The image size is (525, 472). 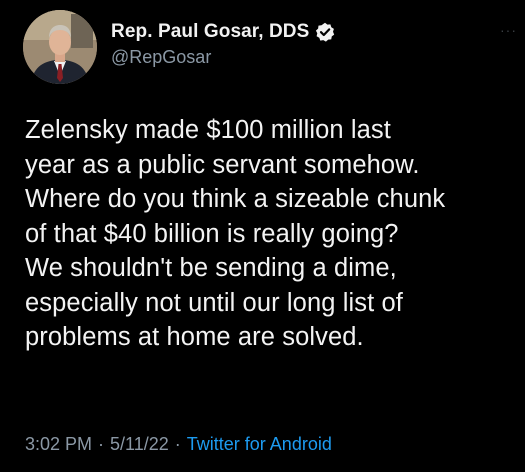 What do you see at coordinates (139, 444) in the screenshot?
I see `tweet-date: 5/11/22` at bounding box center [139, 444].